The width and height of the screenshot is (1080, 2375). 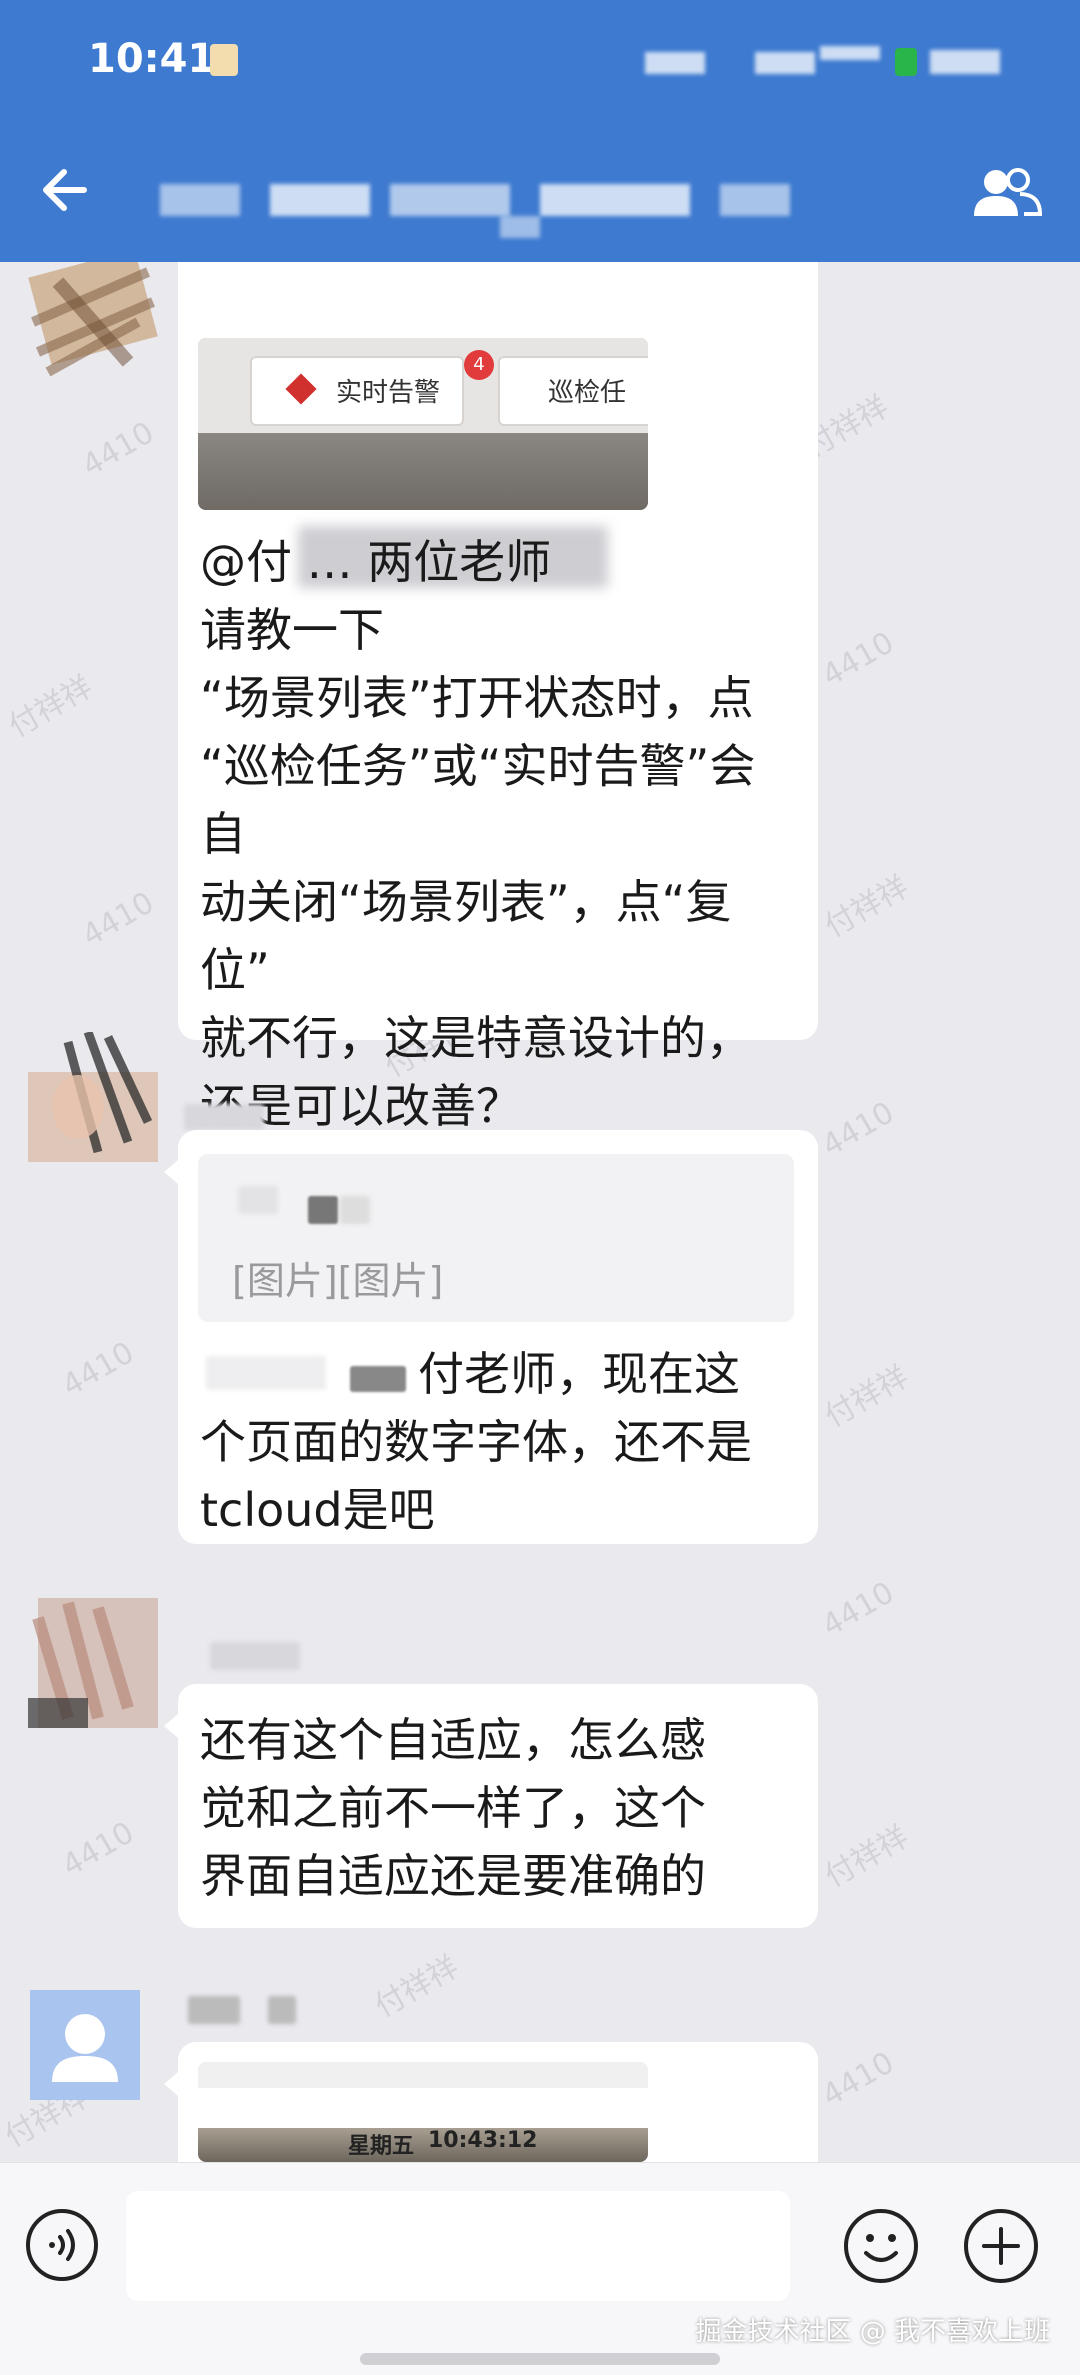 I want to click on status-icons, so click(x=825, y=61).